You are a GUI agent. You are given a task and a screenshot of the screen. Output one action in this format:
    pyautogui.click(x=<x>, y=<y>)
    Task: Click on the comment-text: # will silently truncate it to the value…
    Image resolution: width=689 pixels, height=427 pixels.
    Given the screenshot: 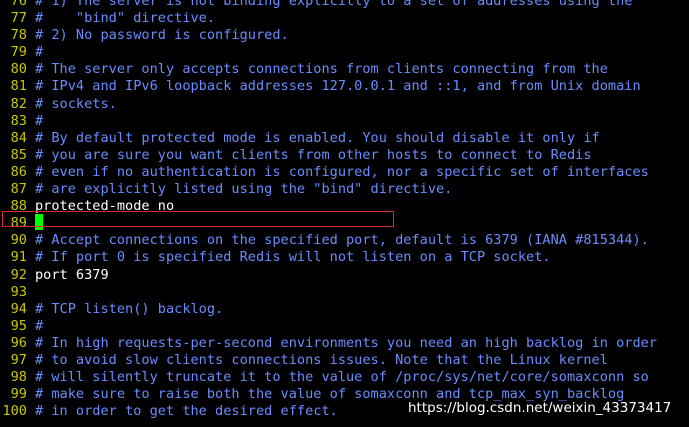 What is the action you would take?
    pyautogui.click(x=342, y=377)
    